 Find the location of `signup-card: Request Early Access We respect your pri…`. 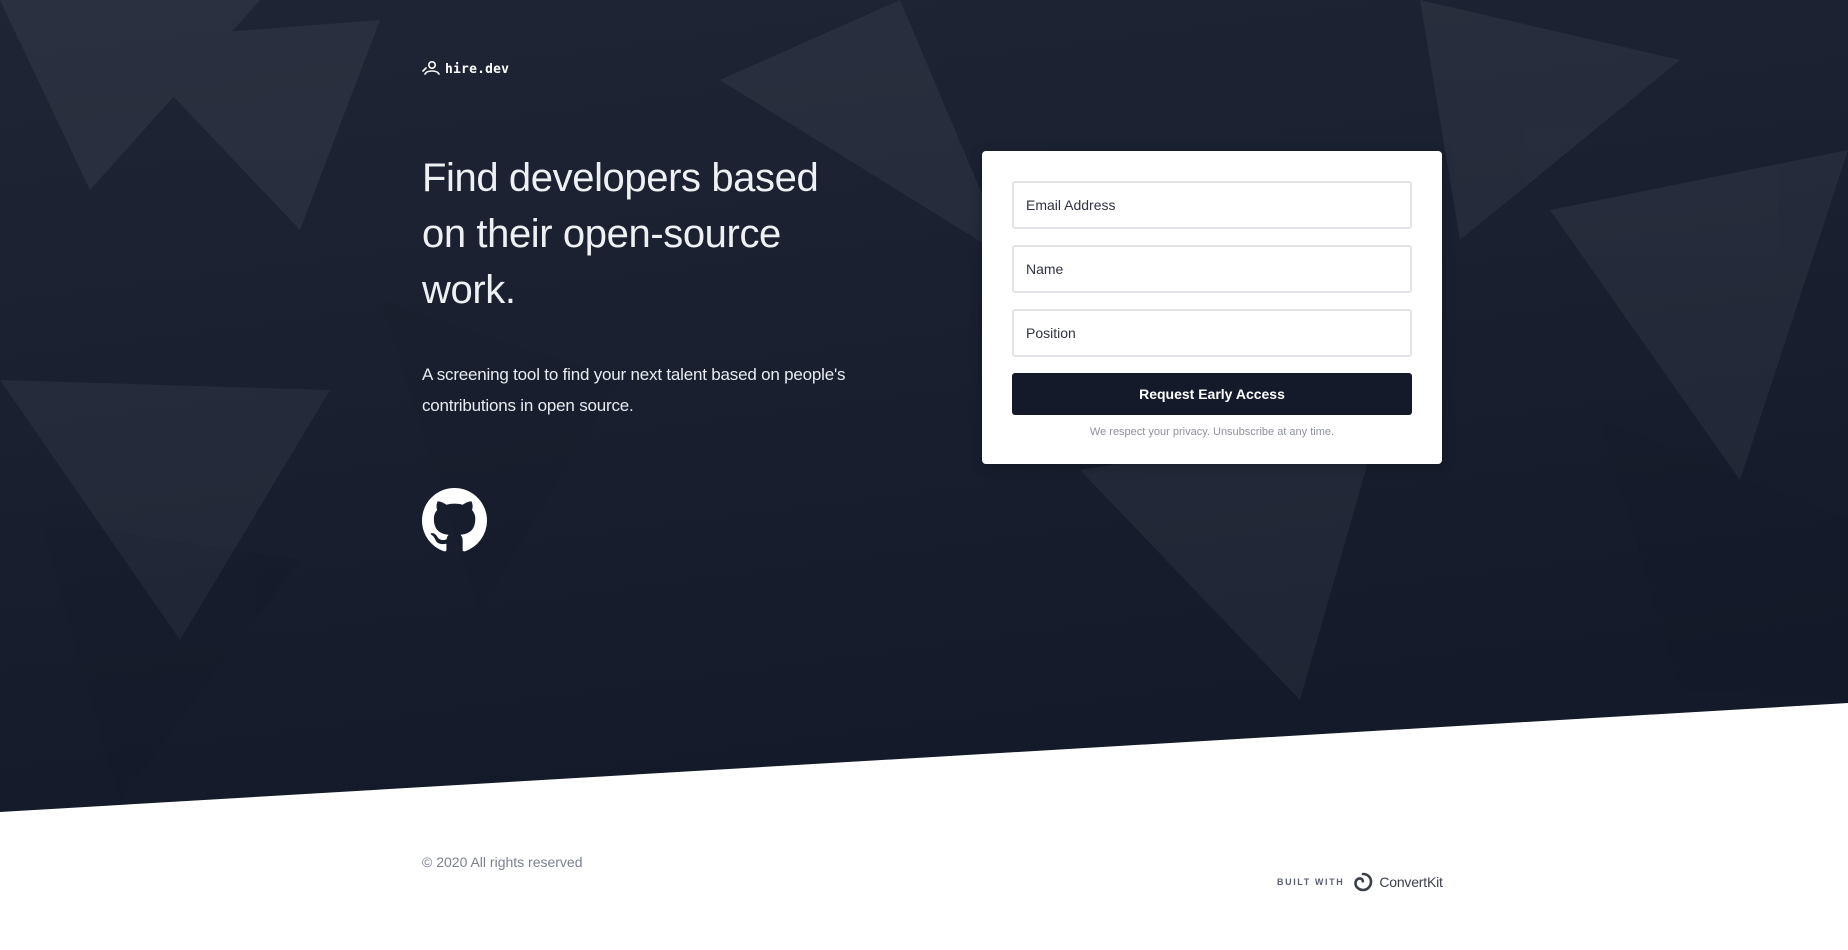

signup-card: Request Early Access We respect your pri… is located at coordinates (1212, 307).